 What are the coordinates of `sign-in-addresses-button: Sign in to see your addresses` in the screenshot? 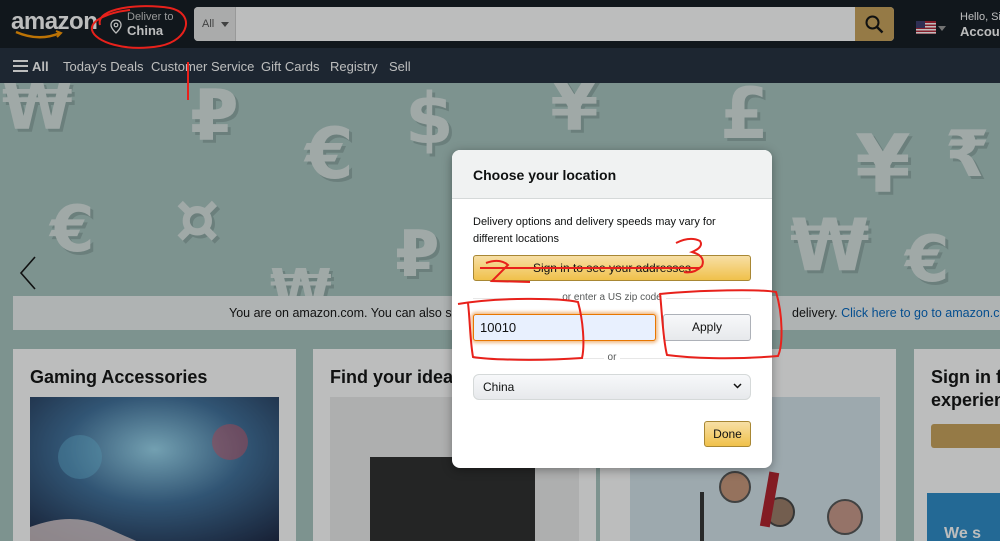 It's located at (612, 268).